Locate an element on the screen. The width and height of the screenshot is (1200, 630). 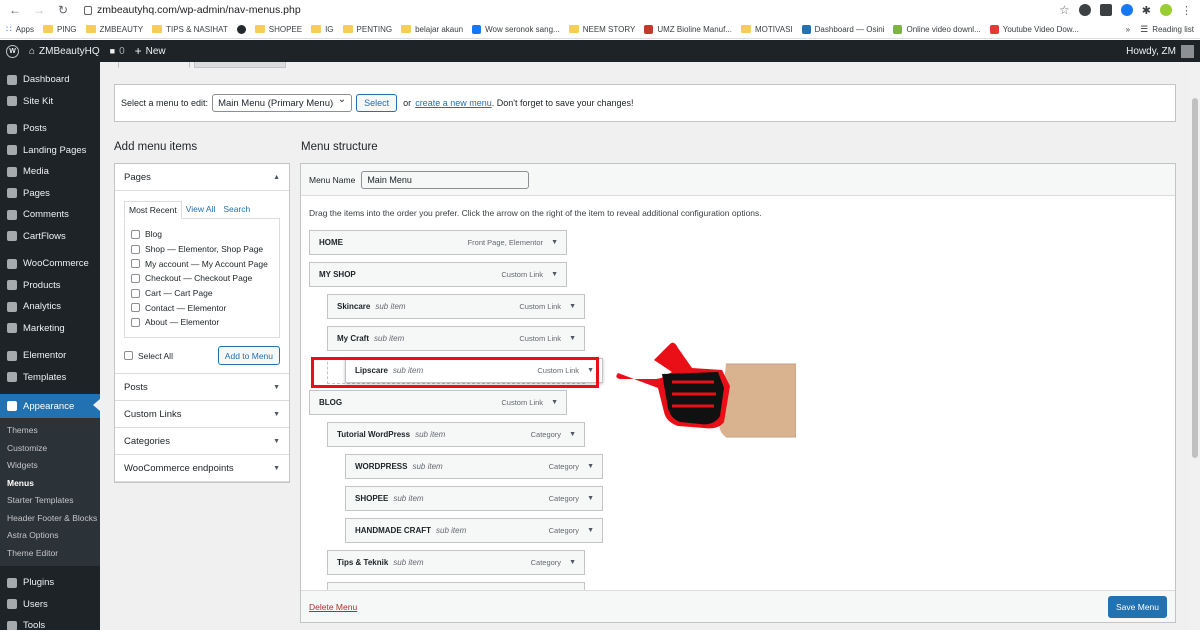
puzzle-icon: ✱ is located at coordinates (1146, 10).